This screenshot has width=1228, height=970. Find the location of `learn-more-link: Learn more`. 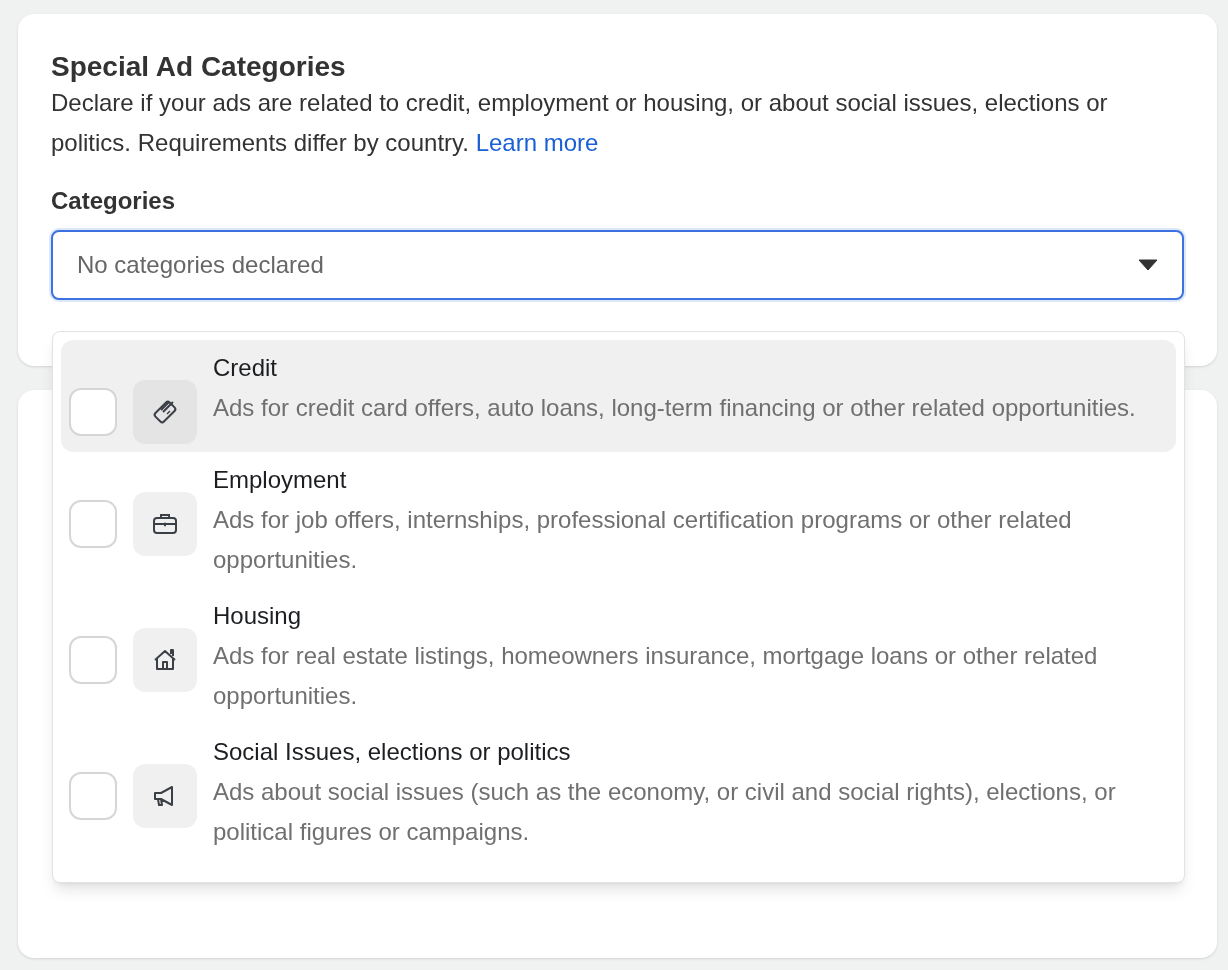

learn-more-link: Learn more is located at coordinates (537, 142).